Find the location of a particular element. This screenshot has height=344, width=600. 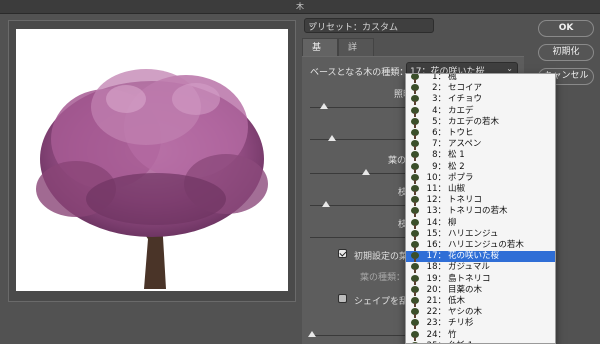

tree-type-number: 18： is located at coordinates (436, 267).